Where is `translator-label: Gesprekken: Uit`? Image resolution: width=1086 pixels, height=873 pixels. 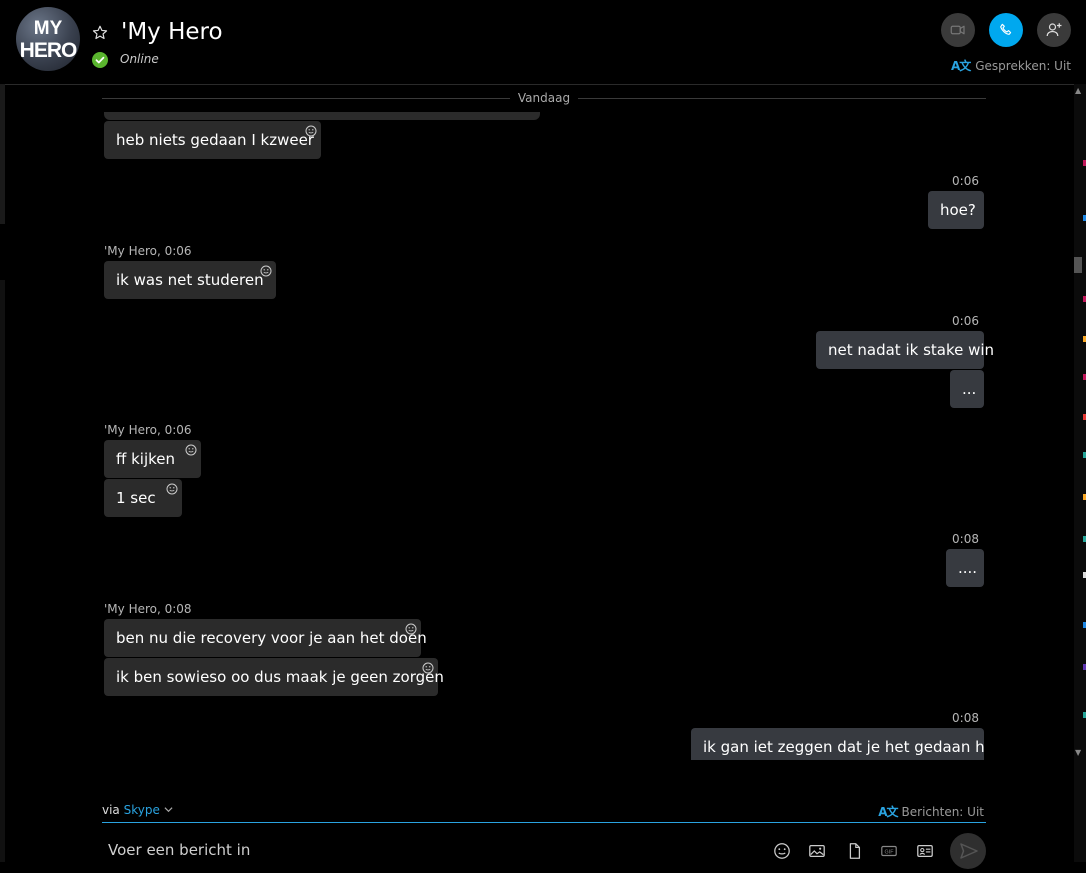 translator-label: Gesprekken: Uit is located at coordinates (1023, 65).